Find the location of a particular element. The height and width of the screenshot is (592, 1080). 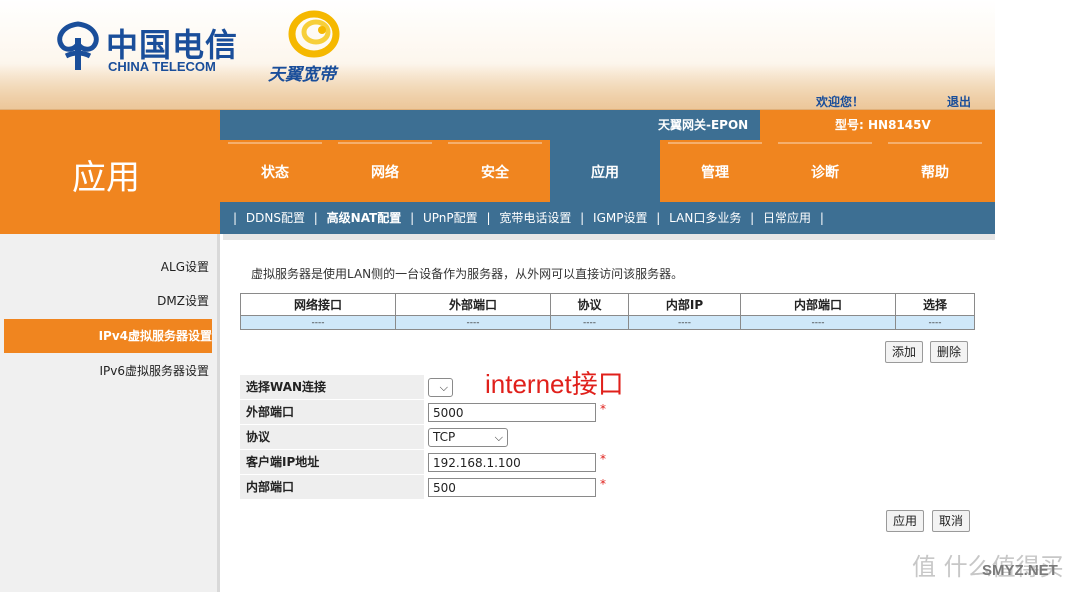

tab-diagnosis: 诊断 is located at coordinates (825, 171).